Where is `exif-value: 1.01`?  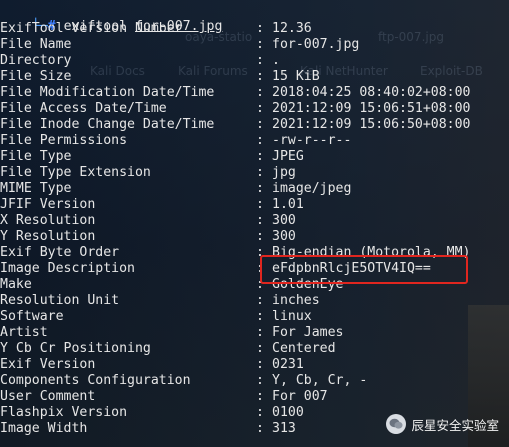
exif-value: 1.01 is located at coordinates (288, 204).